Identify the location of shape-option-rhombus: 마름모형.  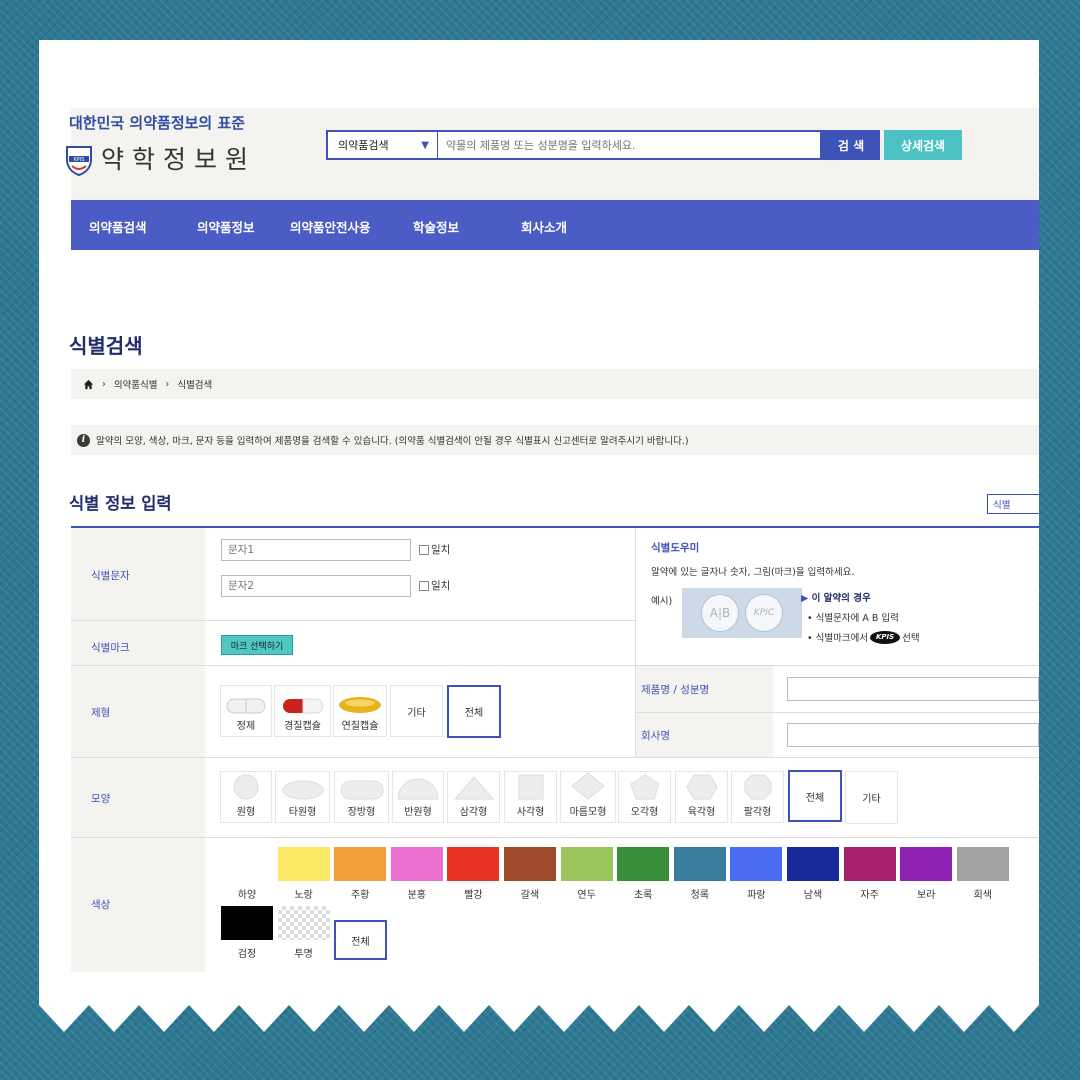
(588, 797).